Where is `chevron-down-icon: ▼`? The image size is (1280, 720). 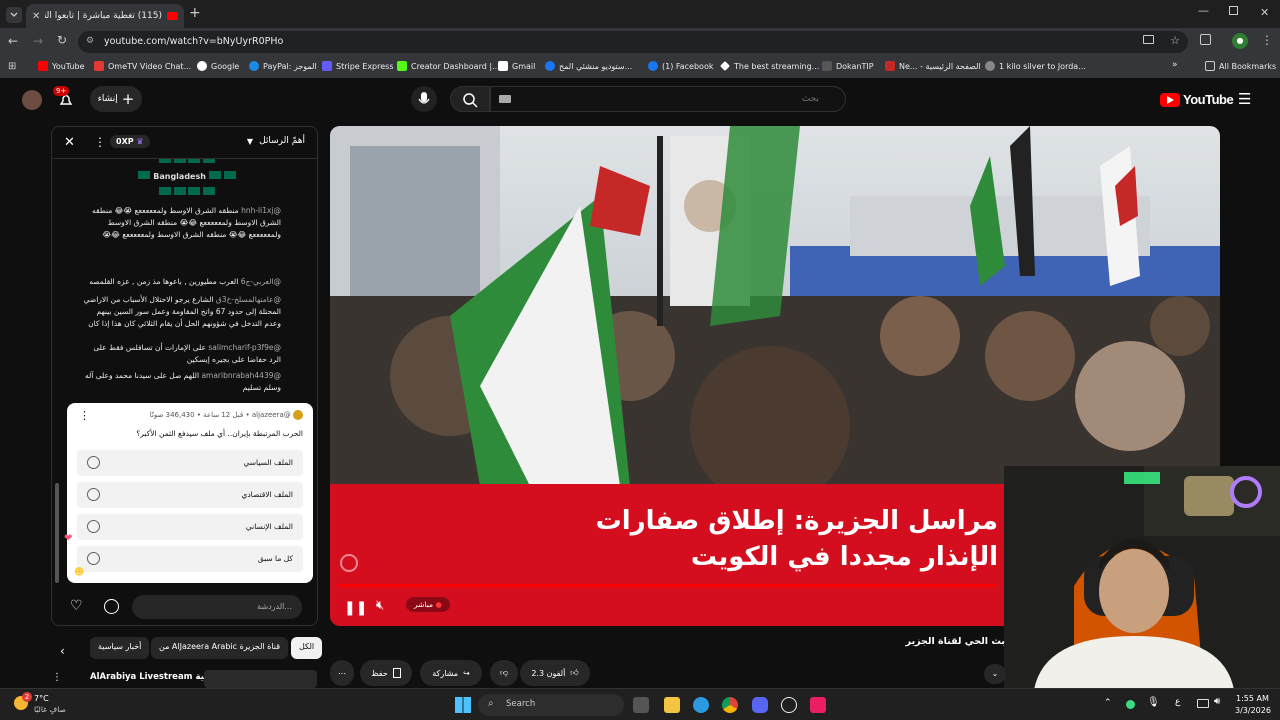 chevron-down-icon: ▼ is located at coordinates (250, 141).